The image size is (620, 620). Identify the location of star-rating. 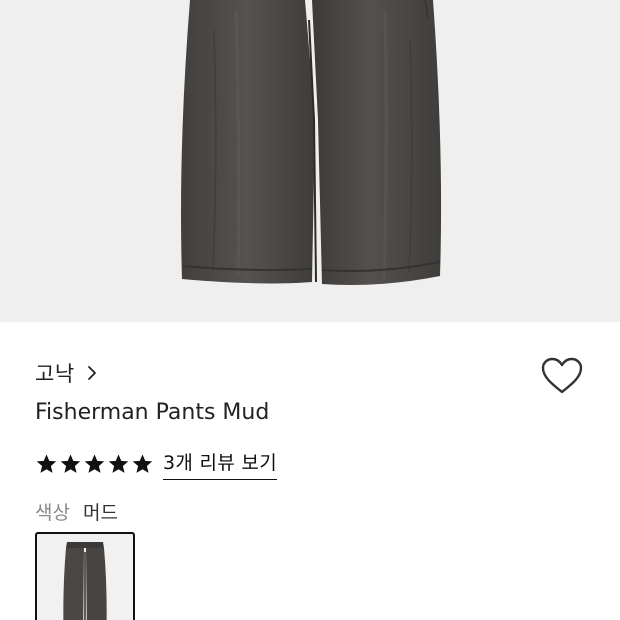
(94, 464).